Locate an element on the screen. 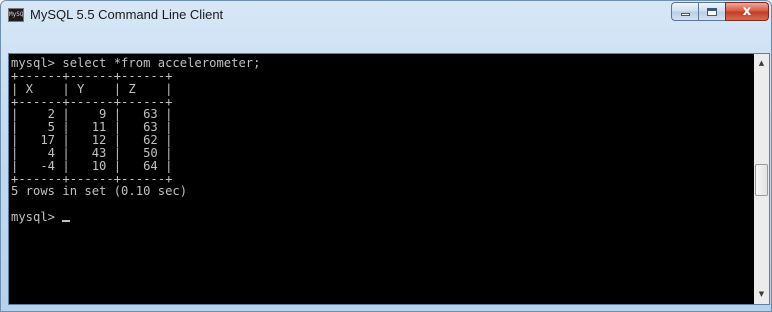  close-button: x is located at coordinates (747, 11).